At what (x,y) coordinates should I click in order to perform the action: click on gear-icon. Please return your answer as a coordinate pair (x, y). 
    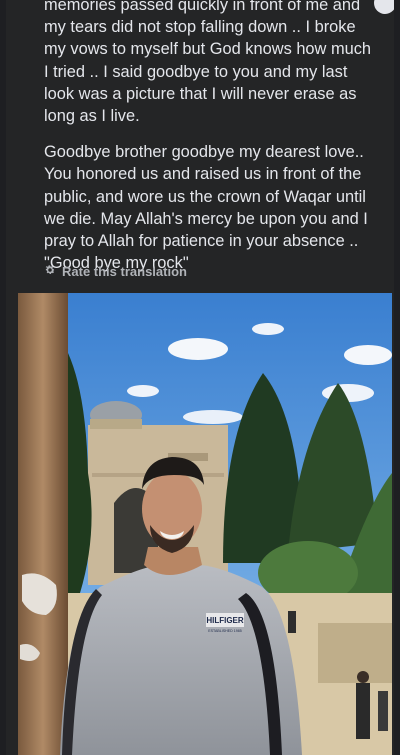
    Looking at the image, I should click on (50, 271).